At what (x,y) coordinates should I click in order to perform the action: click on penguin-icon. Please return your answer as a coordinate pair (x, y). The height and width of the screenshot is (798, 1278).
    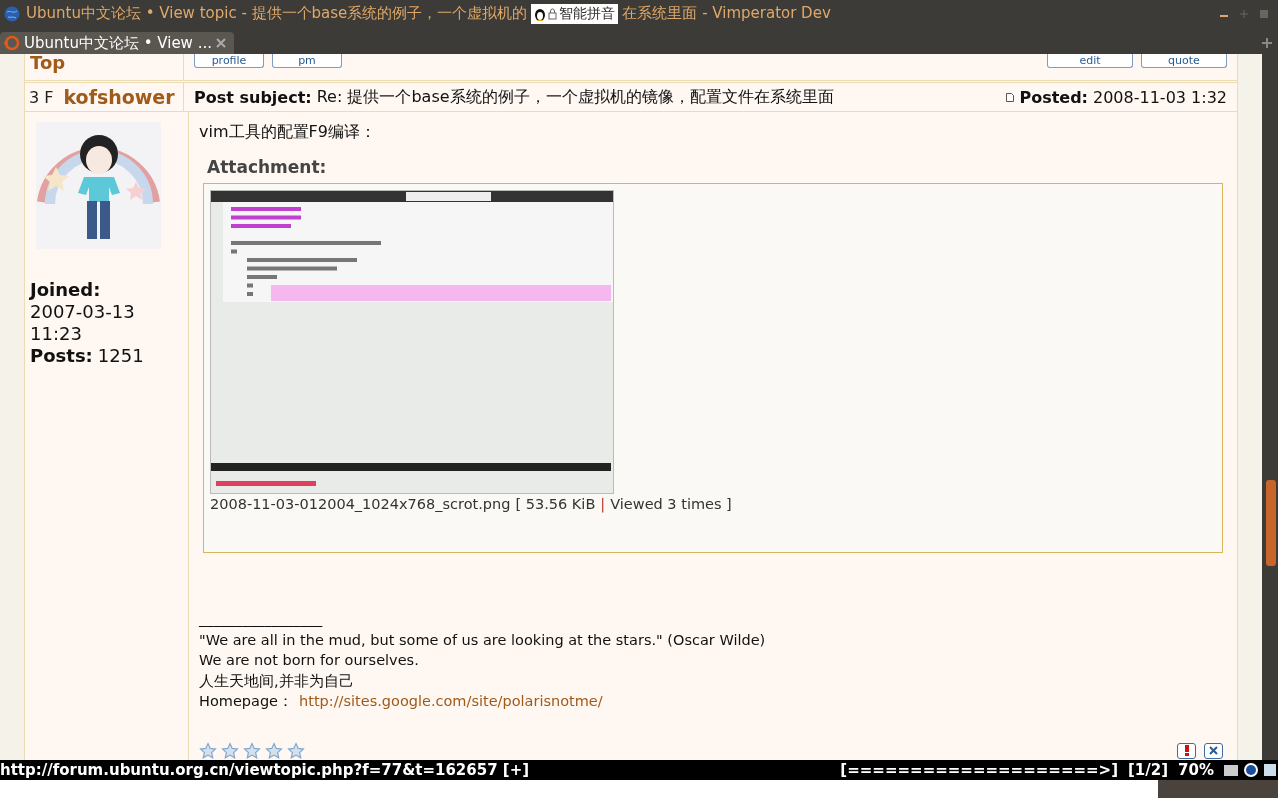
    Looking at the image, I should click on (540, 13).